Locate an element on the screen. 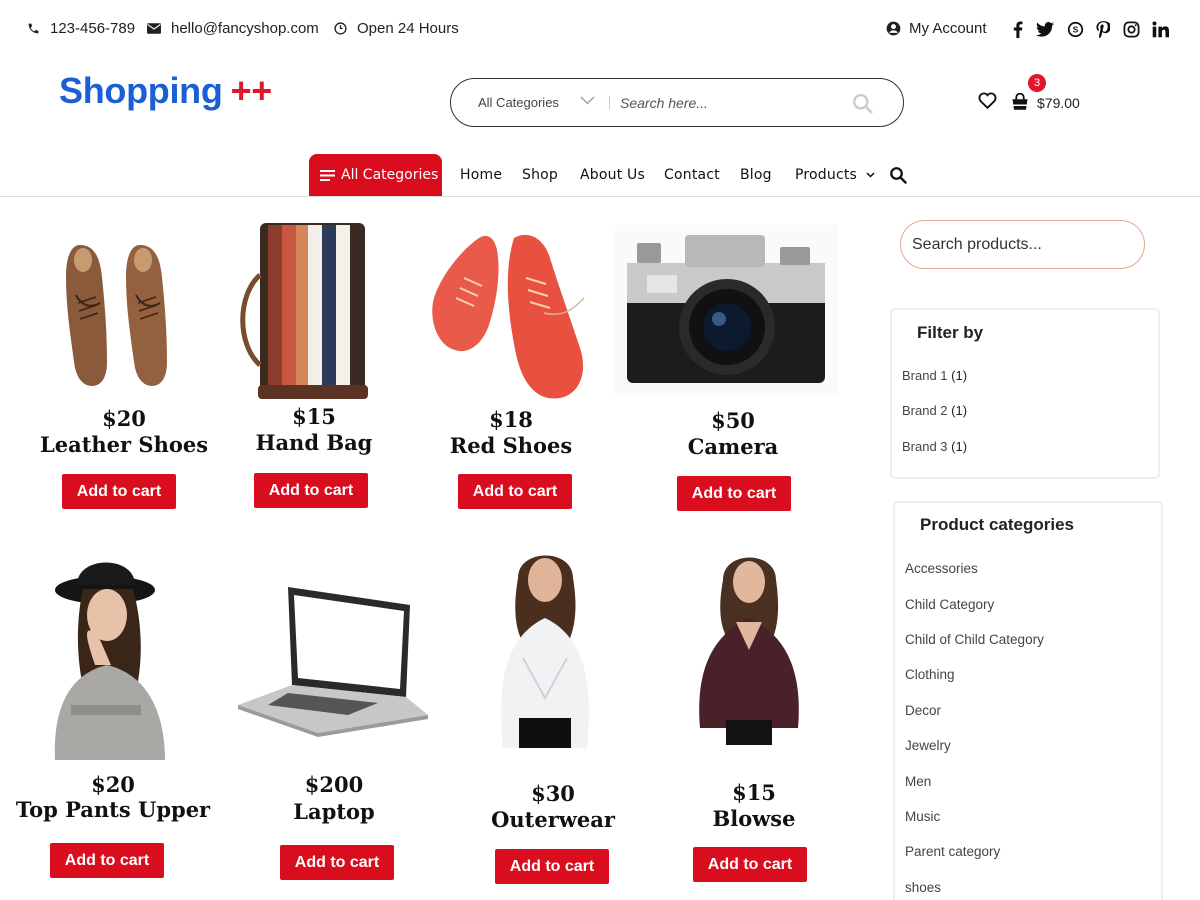  categories-widget-title: Product categories is located at coordinates (997, 524).